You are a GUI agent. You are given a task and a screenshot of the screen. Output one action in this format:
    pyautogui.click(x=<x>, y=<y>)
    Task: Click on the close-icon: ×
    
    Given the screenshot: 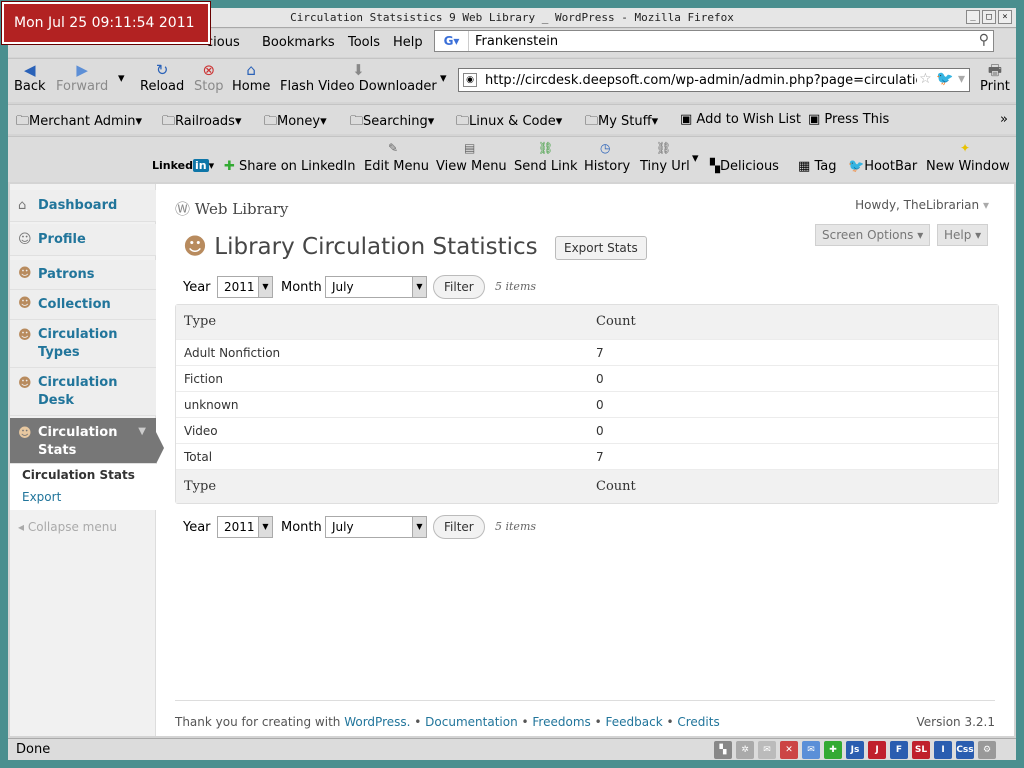 What is the action you would take?
    pyautogui.click(x=1005, y=17)
    